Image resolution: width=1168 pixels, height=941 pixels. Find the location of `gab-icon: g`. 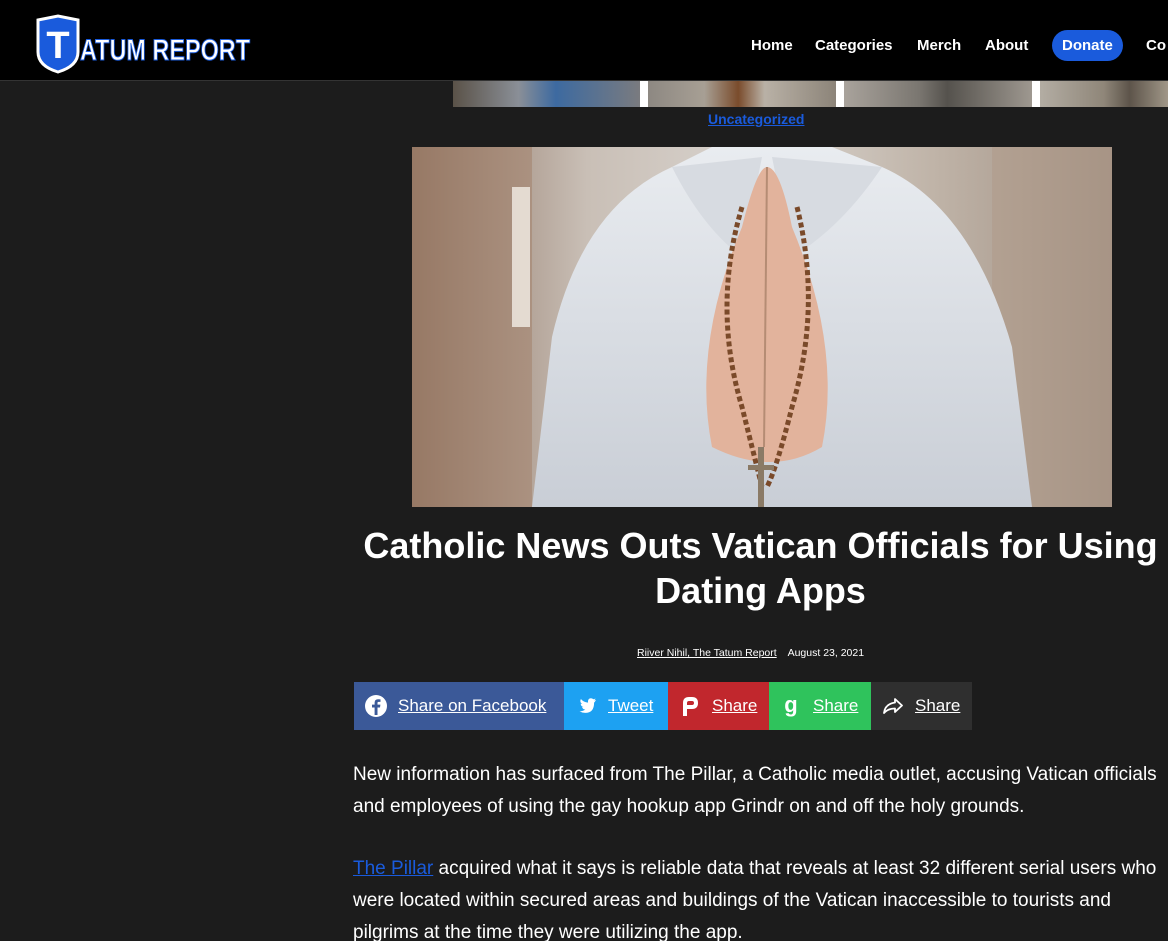

gab-icon: g is located at coordinates (790, 705).